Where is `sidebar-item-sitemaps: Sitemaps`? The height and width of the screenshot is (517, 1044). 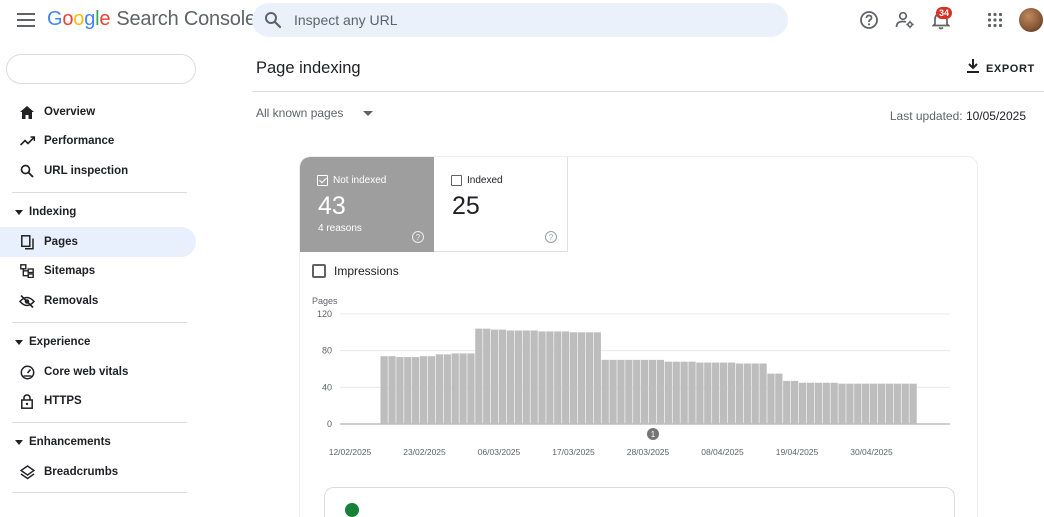
sidebar-item-sitemaps: Sitemaps is located at coordinates (98, 271).